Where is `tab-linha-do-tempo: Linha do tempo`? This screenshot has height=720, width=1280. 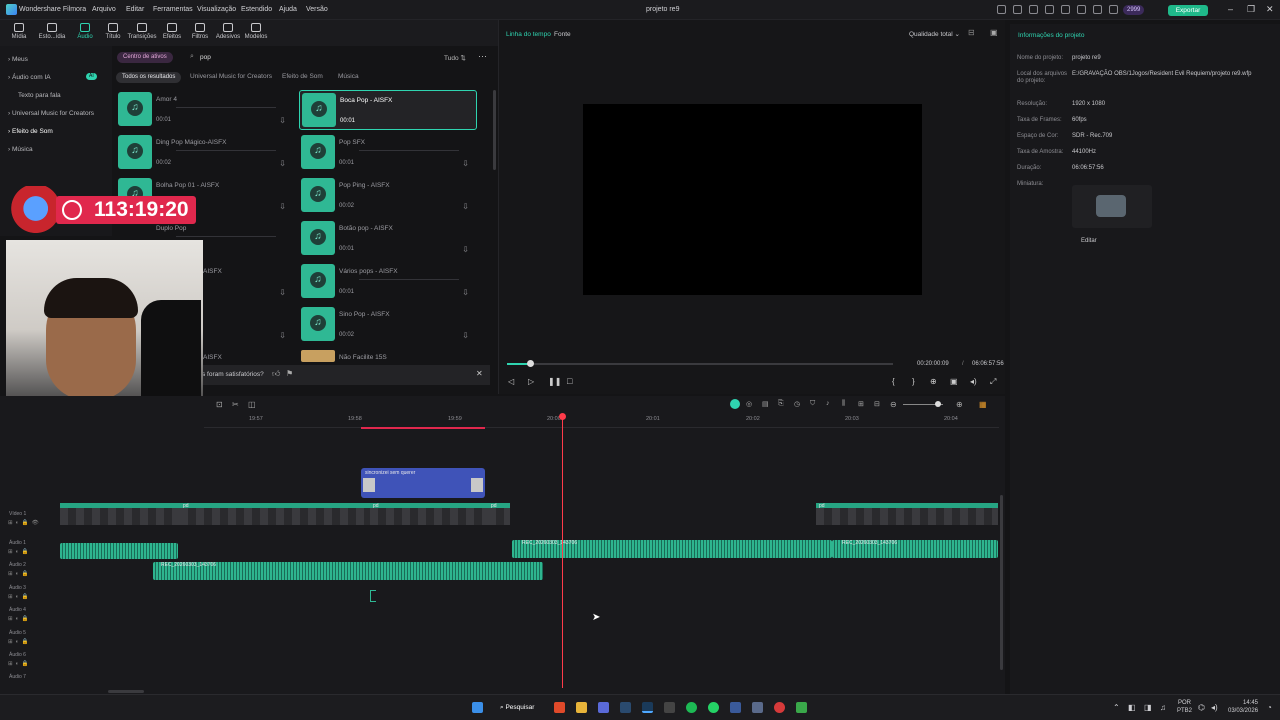
tab-linha-do-tempo: Linha do tempo is located at coordinates (528, 34).